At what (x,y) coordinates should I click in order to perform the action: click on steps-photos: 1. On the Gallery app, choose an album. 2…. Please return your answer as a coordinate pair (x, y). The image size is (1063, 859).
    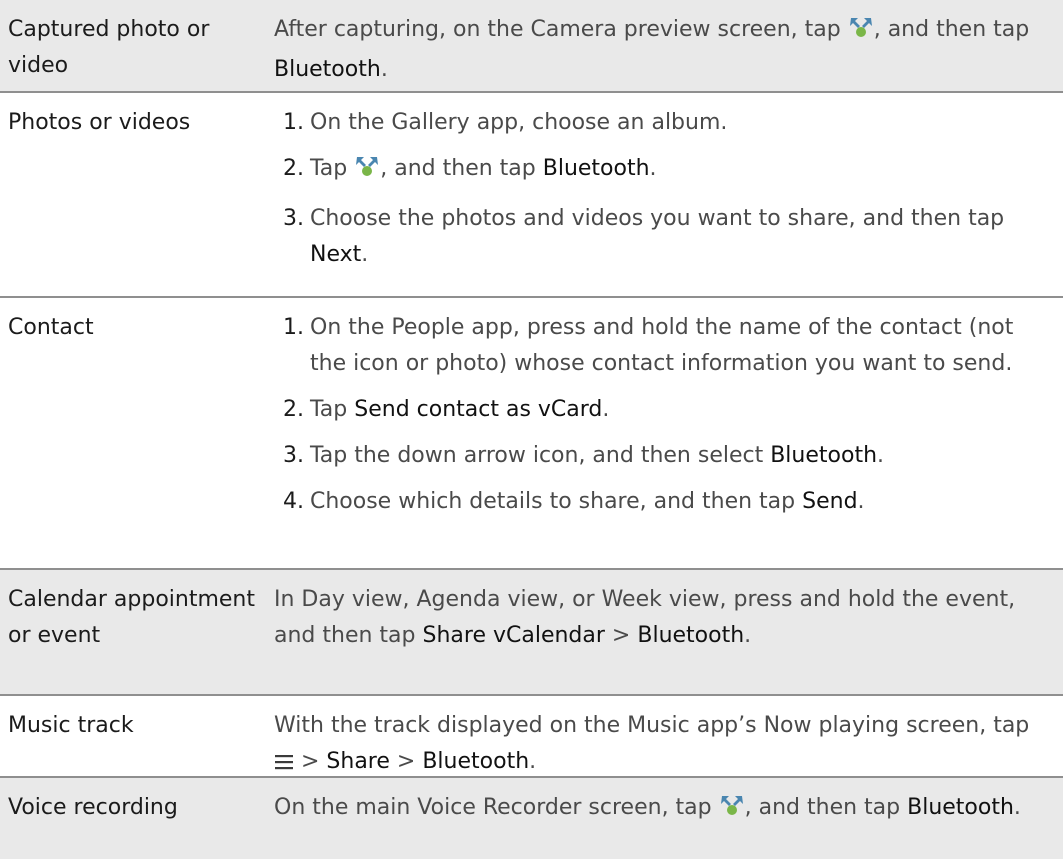
    Looking at the image, I should click on (654, 194).